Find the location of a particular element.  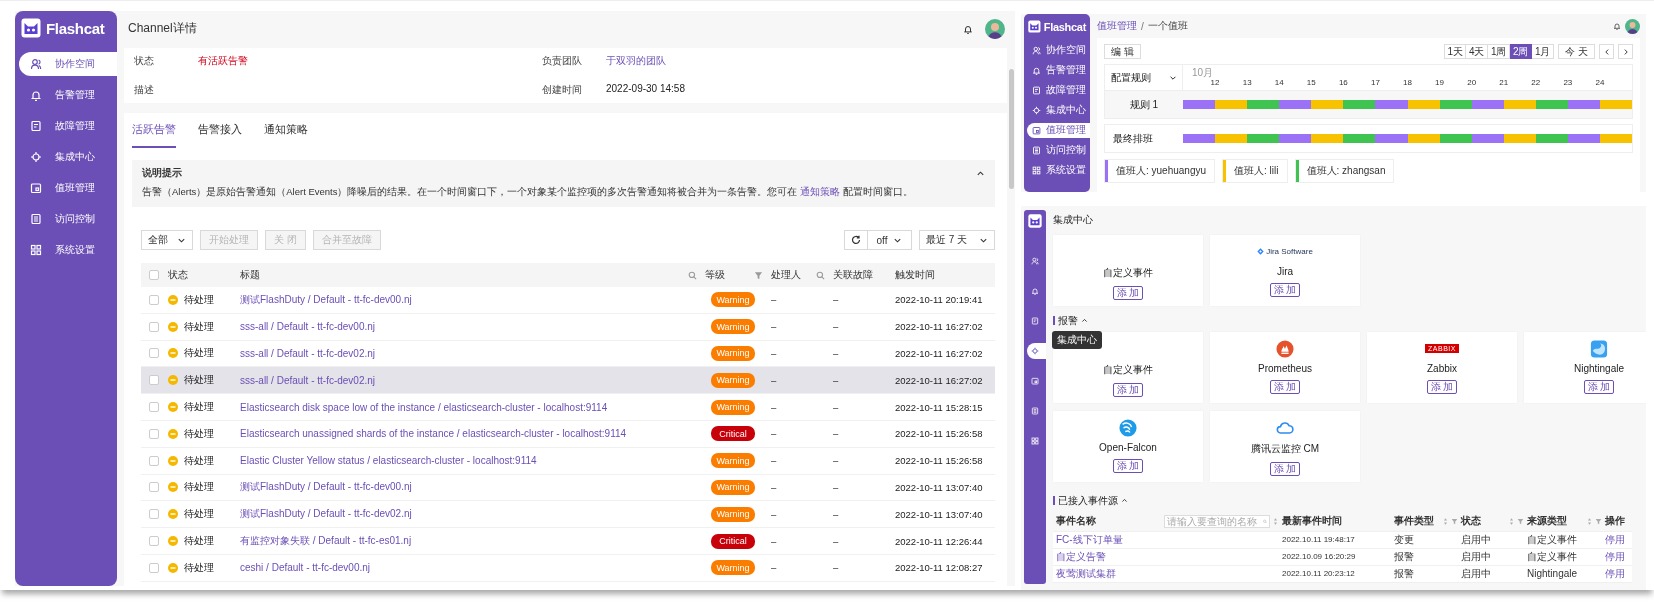

alert-title-link: sss-all / Default - tt-fc-dev00.nj is located at coordinates (308, 327).